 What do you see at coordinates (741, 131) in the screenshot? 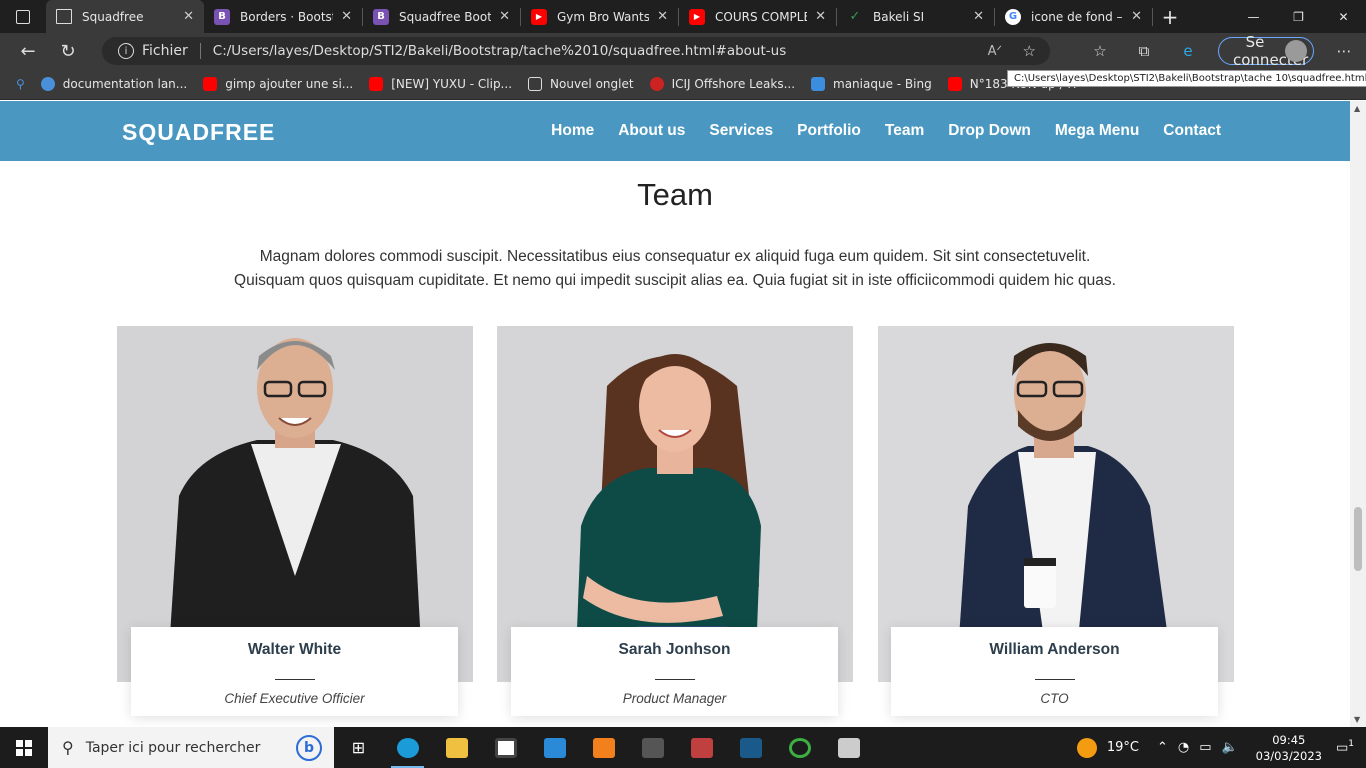
I see `nav-services: Services` at bounding box center [741, 131].